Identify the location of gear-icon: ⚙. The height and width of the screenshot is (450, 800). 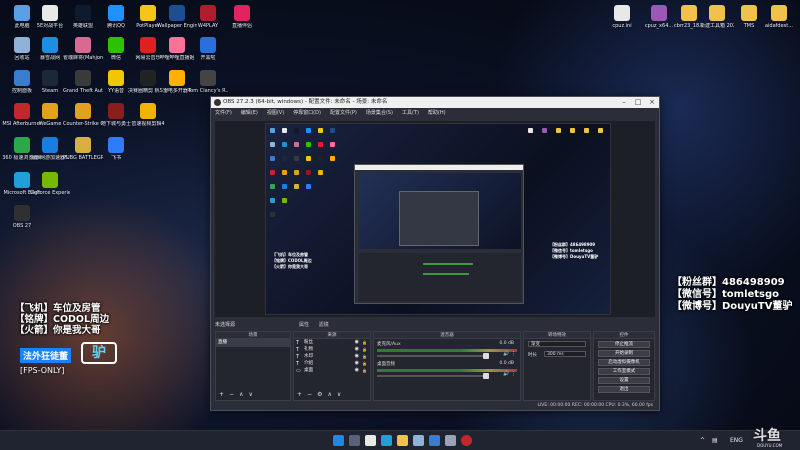
(319, 394).